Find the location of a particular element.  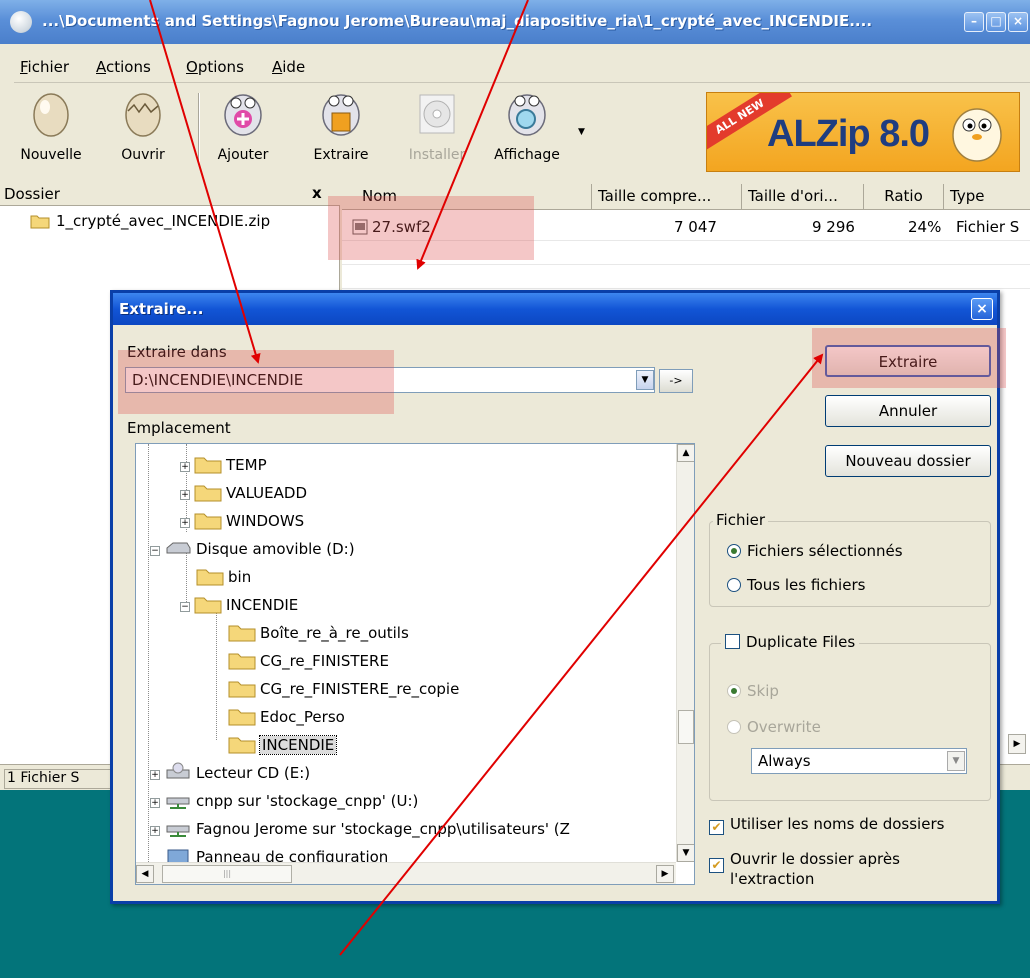

tree-item: Boîte_re_à_re_outils is located at coordinates (318, 635).